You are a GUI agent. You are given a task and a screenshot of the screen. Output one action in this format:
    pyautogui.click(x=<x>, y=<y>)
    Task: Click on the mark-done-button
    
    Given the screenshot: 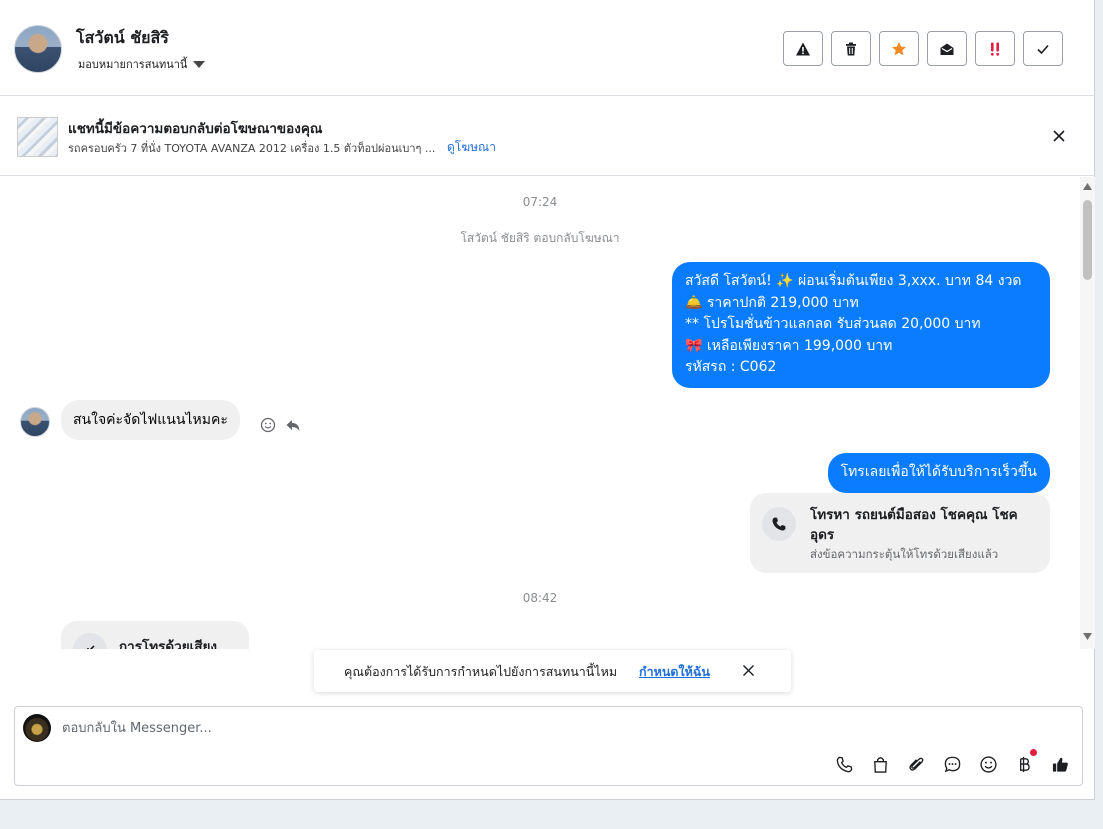 What is the action you would take?
    pyautogui.click(x=1043, y=48)
    